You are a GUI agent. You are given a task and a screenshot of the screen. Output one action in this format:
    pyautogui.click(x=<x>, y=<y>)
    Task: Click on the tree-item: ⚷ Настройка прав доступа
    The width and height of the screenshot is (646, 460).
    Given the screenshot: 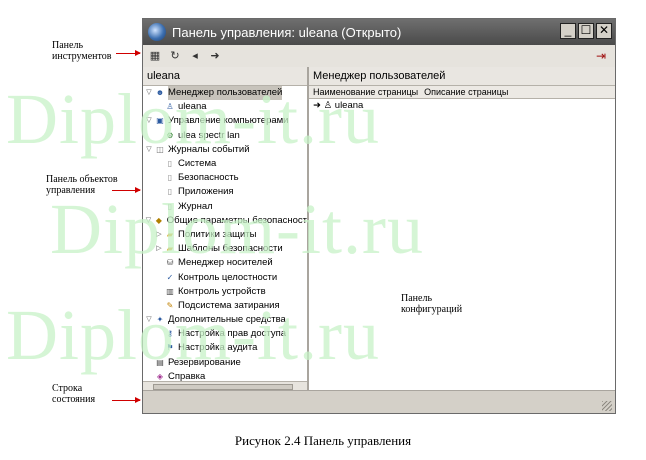 What is the action you would take?
    pyautogui.click(x=225, y=334)
    